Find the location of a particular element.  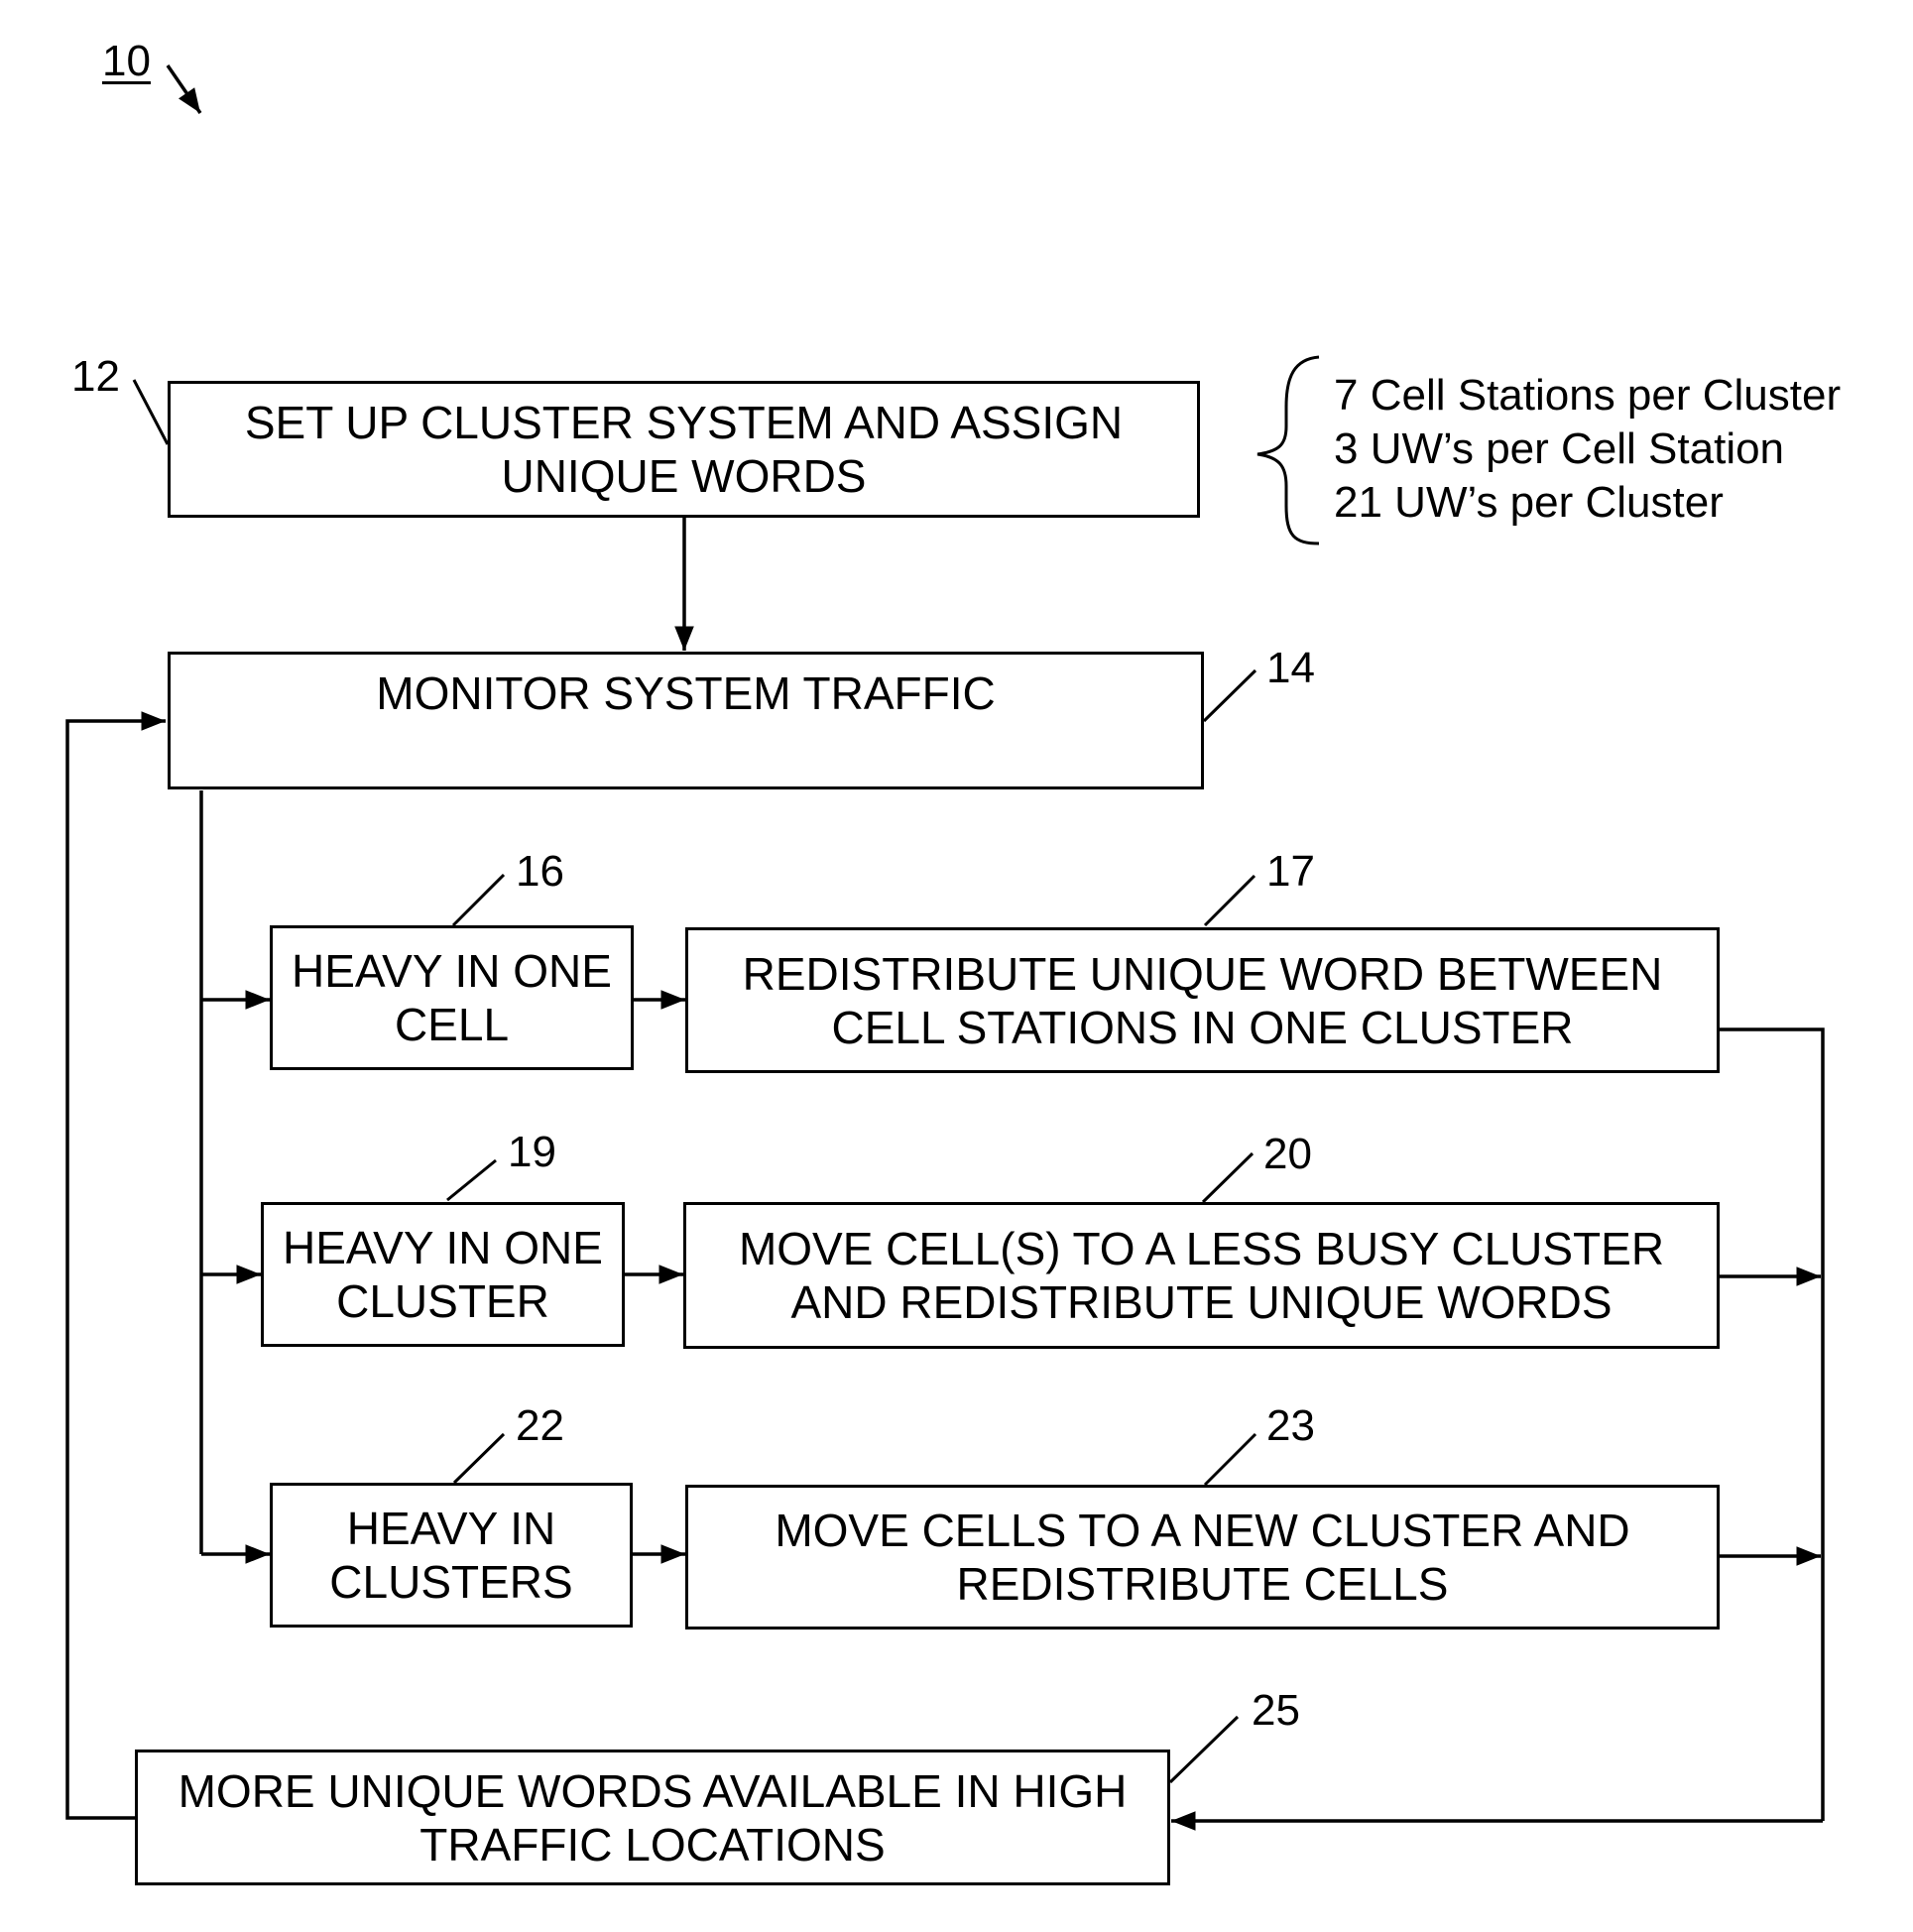

ref-23: 23 is located at coordinates (1290, 1425).